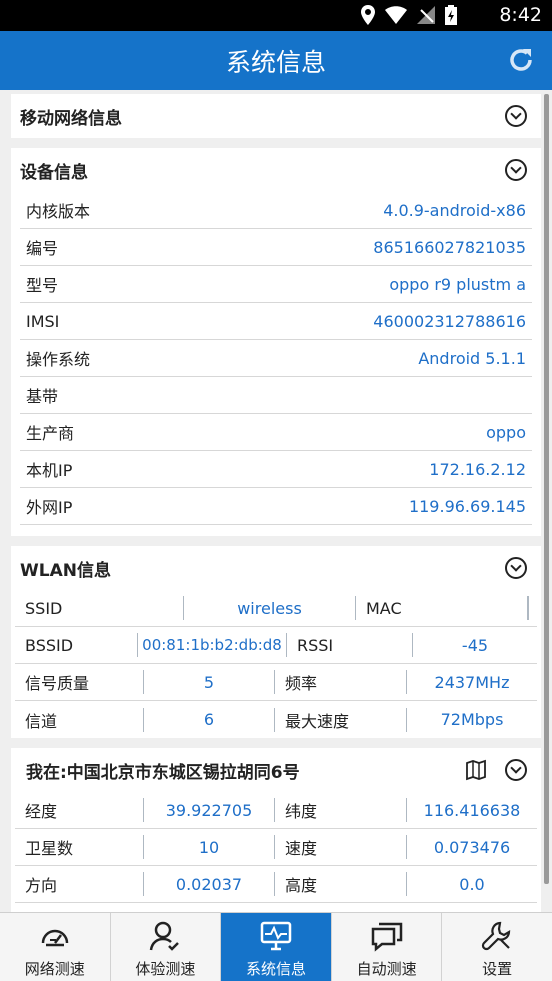 This screenshot has width=552, height=981. Describe the element at coordinates (276, 936) in the screenshot. I see `monitor-icon` at that location.